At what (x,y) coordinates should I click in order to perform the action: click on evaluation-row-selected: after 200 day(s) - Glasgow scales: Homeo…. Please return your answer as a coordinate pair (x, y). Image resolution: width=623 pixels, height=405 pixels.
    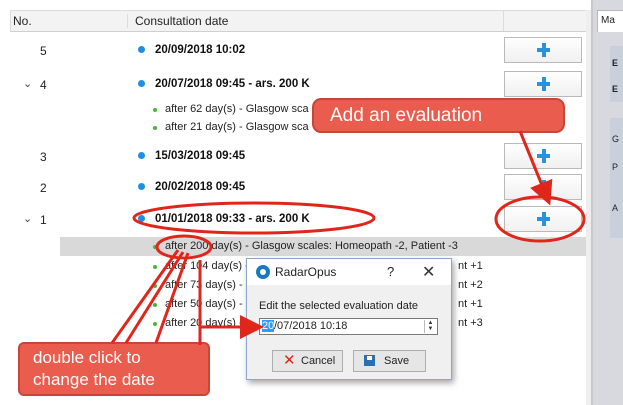
    Looking at the image, I should click on (298, 247).